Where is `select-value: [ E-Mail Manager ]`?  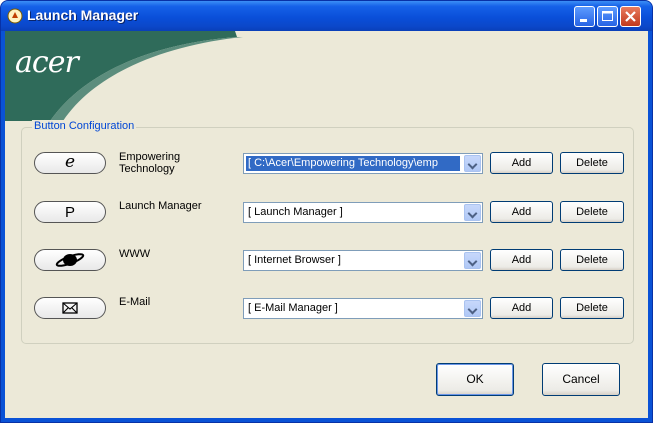 select-value: [ E-Mail Manager ] is located at coordinates (293, 308).